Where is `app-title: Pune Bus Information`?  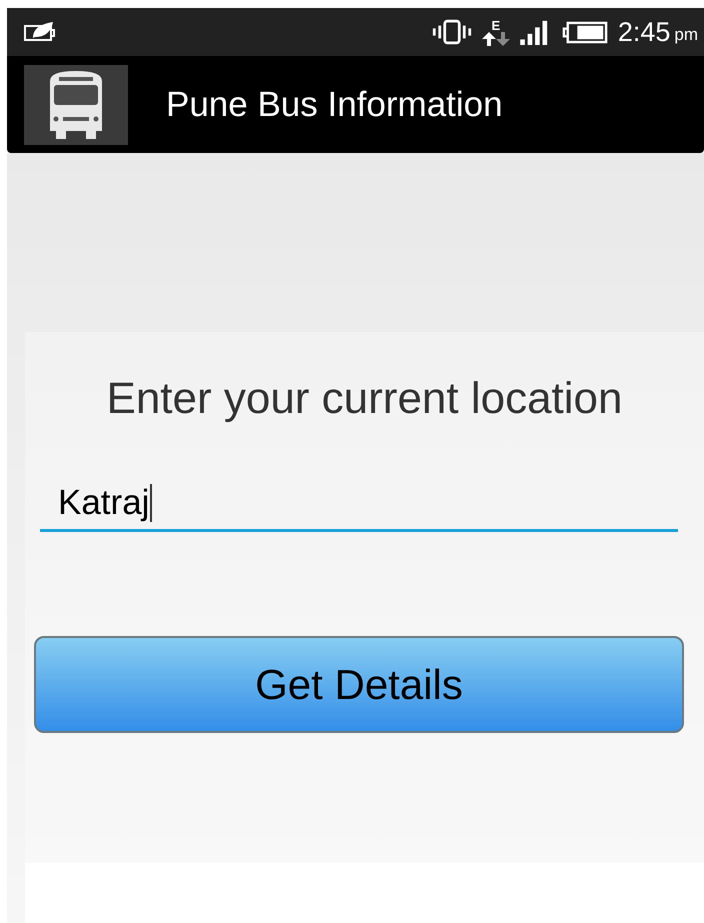
app-title: Pune Bus Information is located at coordinates (334, 104).